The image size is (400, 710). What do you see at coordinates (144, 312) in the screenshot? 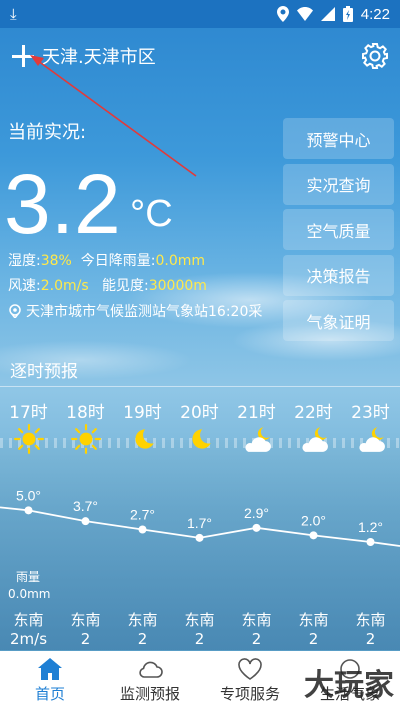
I see `station-info: 天津市城市气候监测站气象站16:20采` at bounding box center [144, 312].